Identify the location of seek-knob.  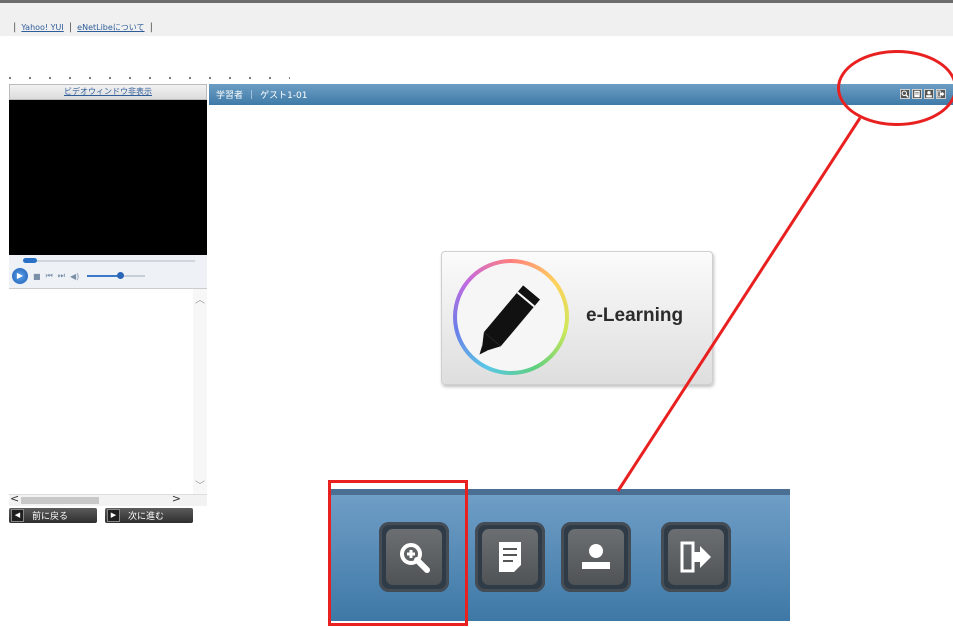
(30, 260).